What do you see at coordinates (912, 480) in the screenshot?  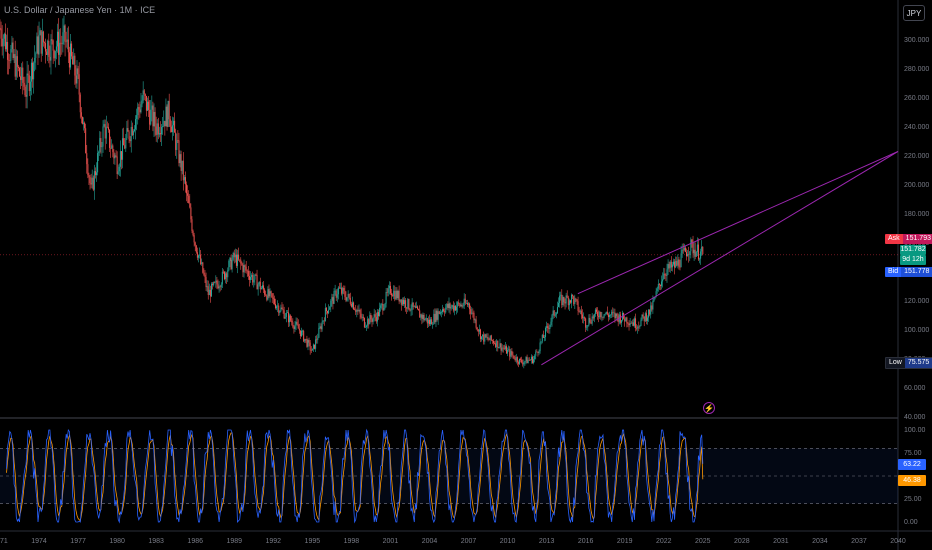 I see `osc-d-tag: 46.38` at bounding box center [912, 480].